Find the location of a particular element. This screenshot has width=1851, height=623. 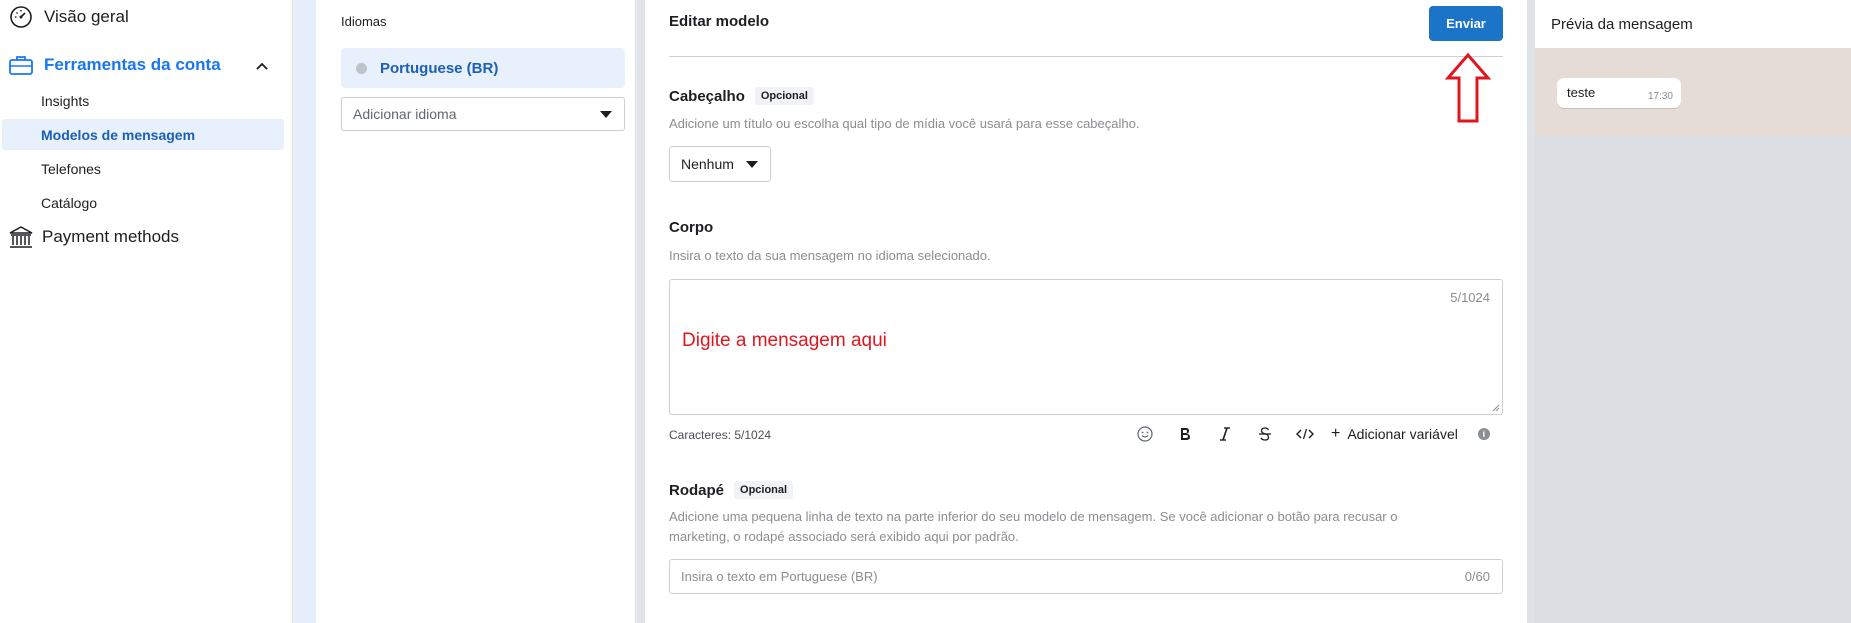

message-time: 17:30 is located at coordinates (1660, 96).